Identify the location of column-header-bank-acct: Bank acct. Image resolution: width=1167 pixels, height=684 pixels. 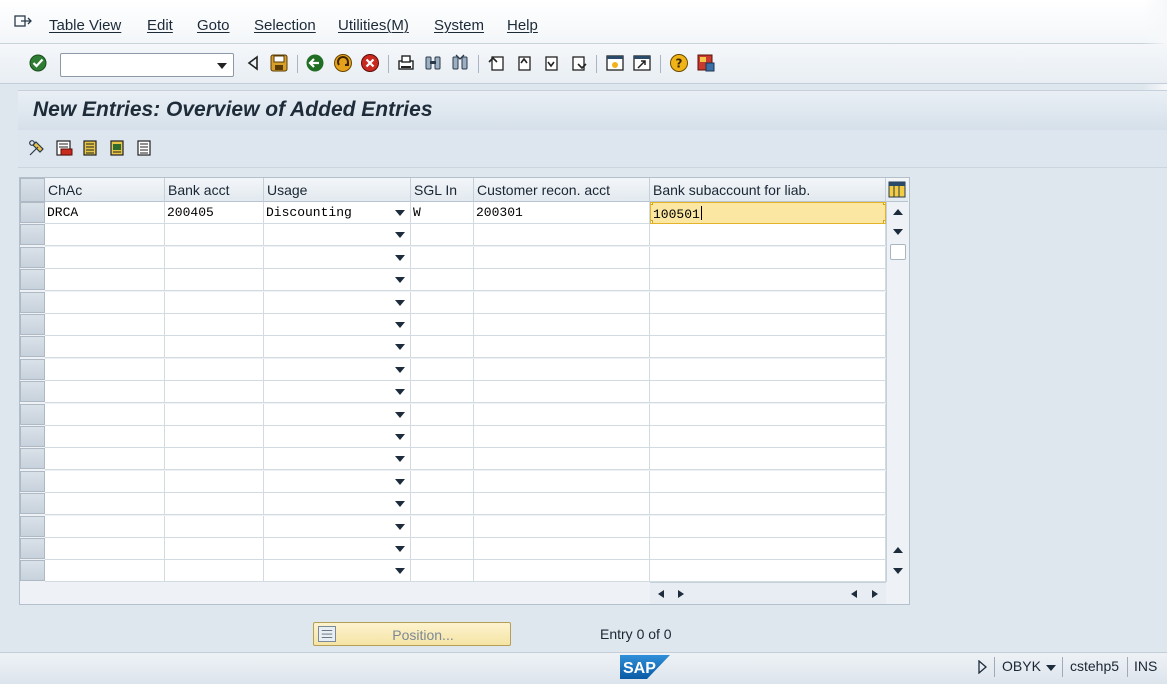
(214, 190).